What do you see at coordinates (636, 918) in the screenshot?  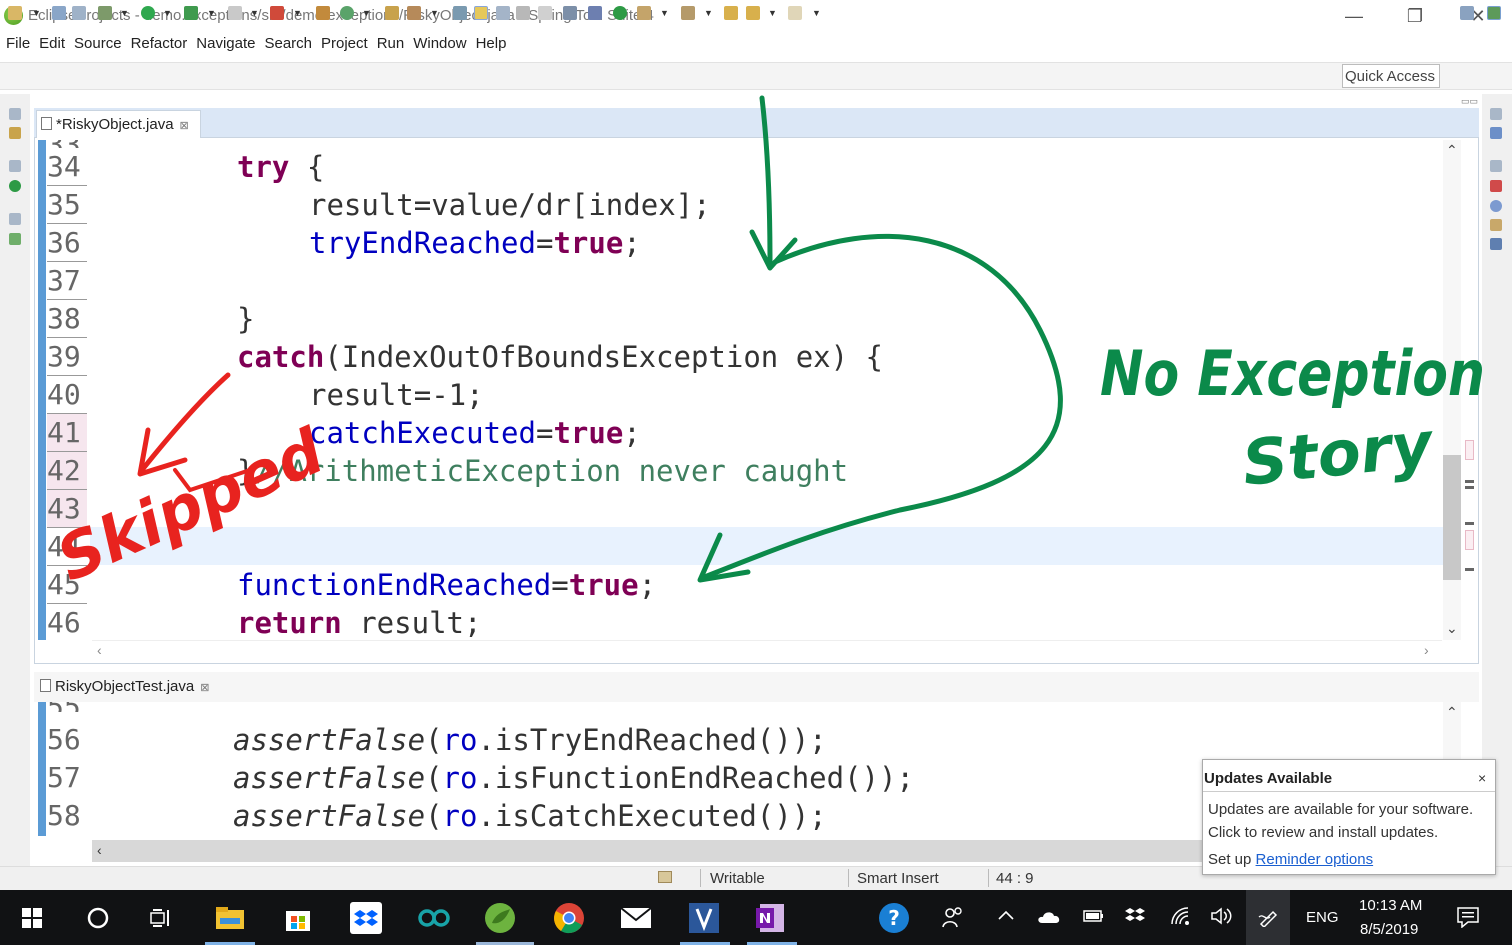 I see `mail-icon` at bounding box center [636, 918].